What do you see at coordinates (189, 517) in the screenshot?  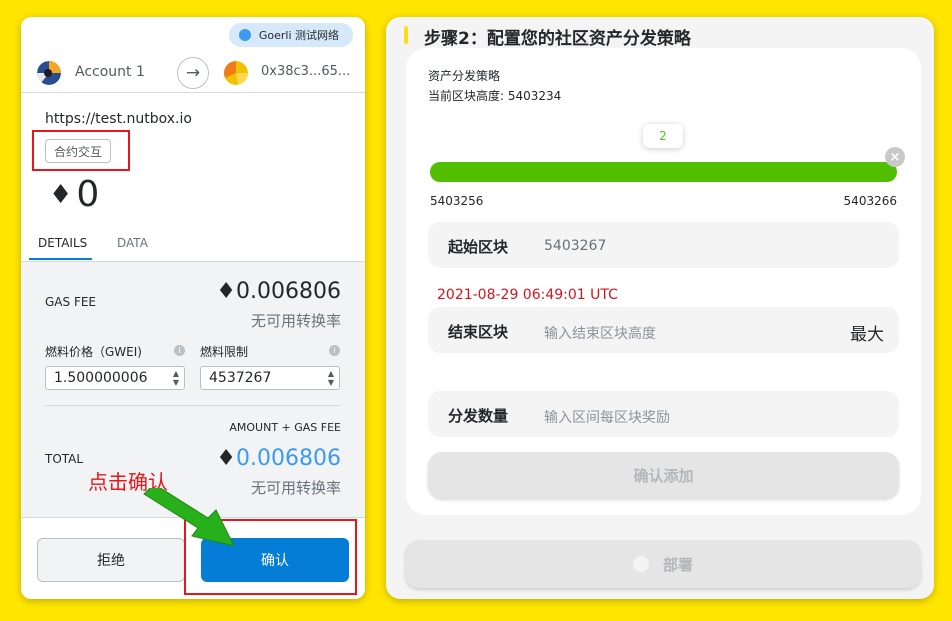 I see `annotation-arrow-icon` at bounding box center [189, 517].